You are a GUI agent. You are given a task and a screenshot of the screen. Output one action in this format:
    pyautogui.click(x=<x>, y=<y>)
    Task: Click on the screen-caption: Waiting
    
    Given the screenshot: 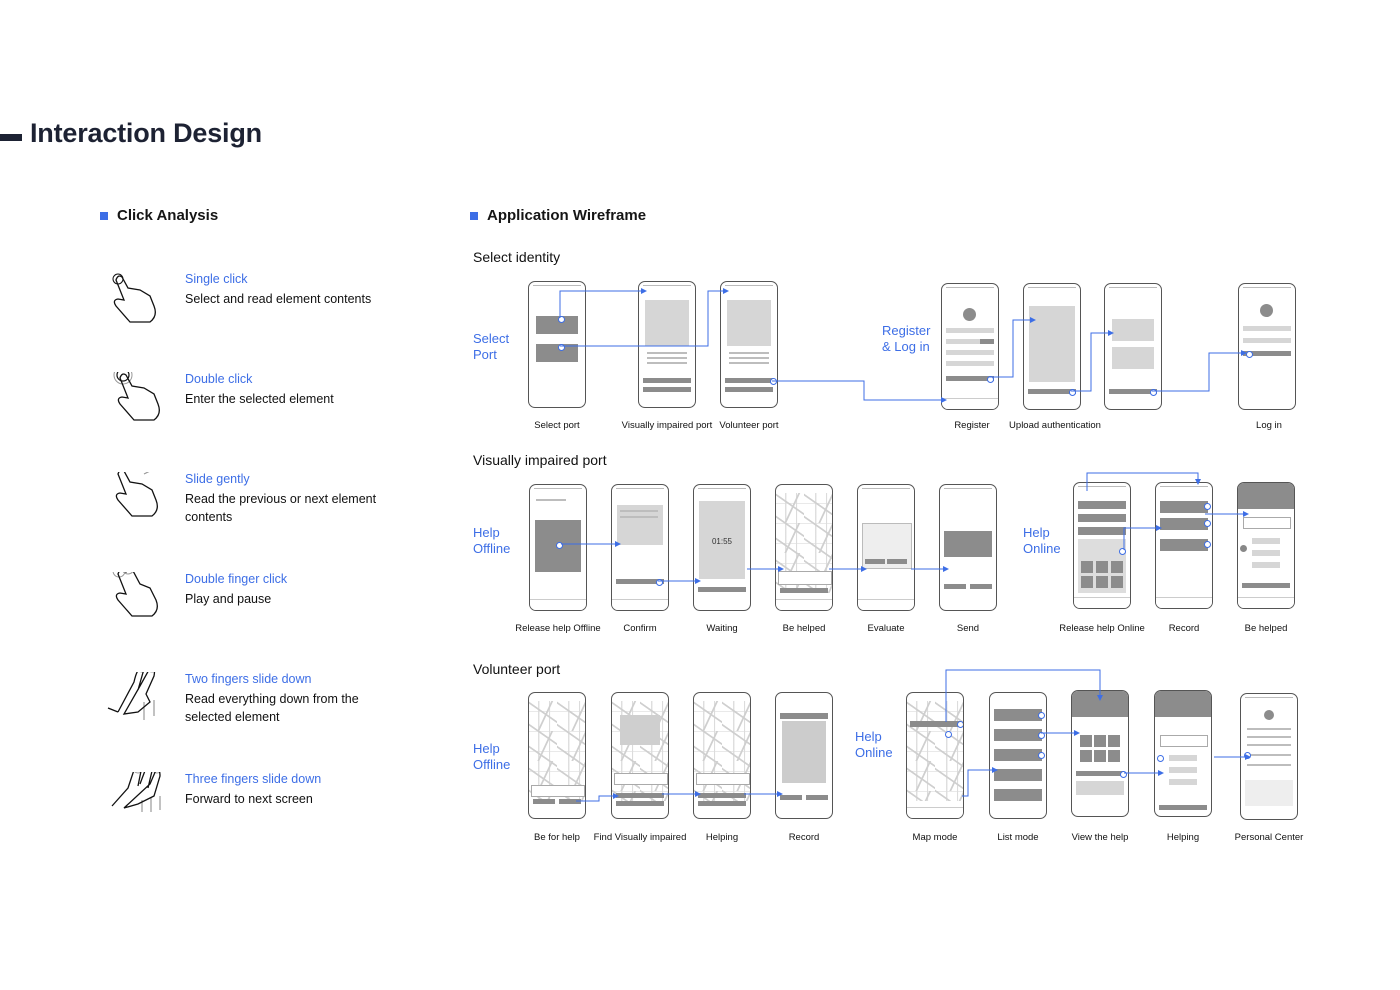 What is the action you would take?
    pyautogui.click(x=722, y=628)
    